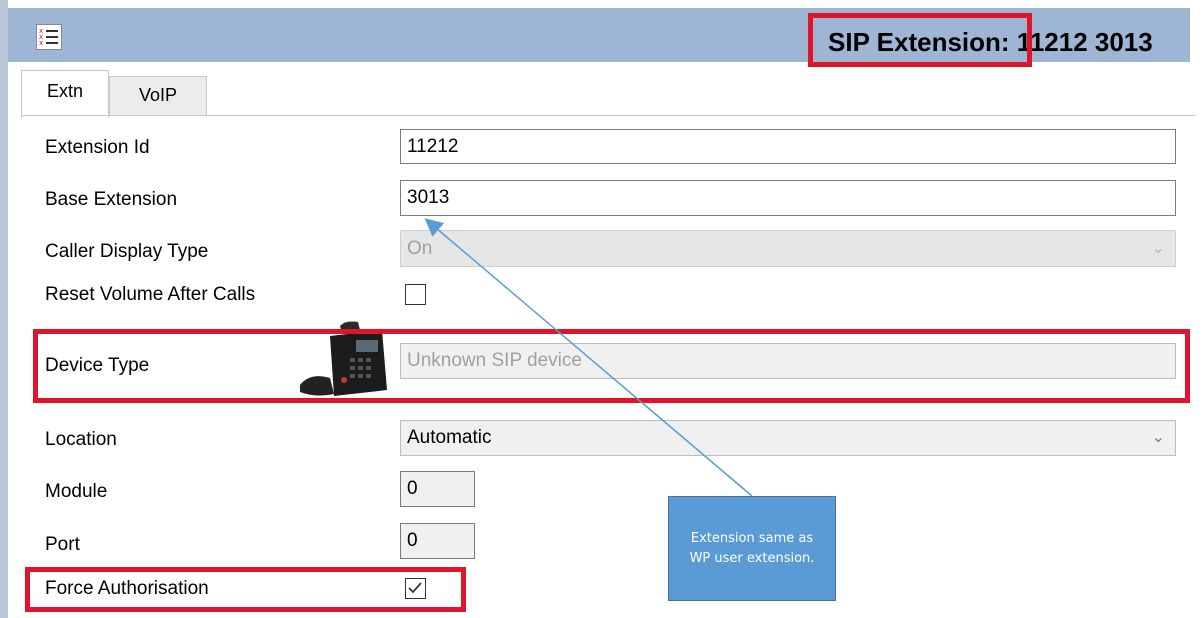 This screenshot has width=1203, height=618. I want to click on module-input: 0, so click(437, 489).